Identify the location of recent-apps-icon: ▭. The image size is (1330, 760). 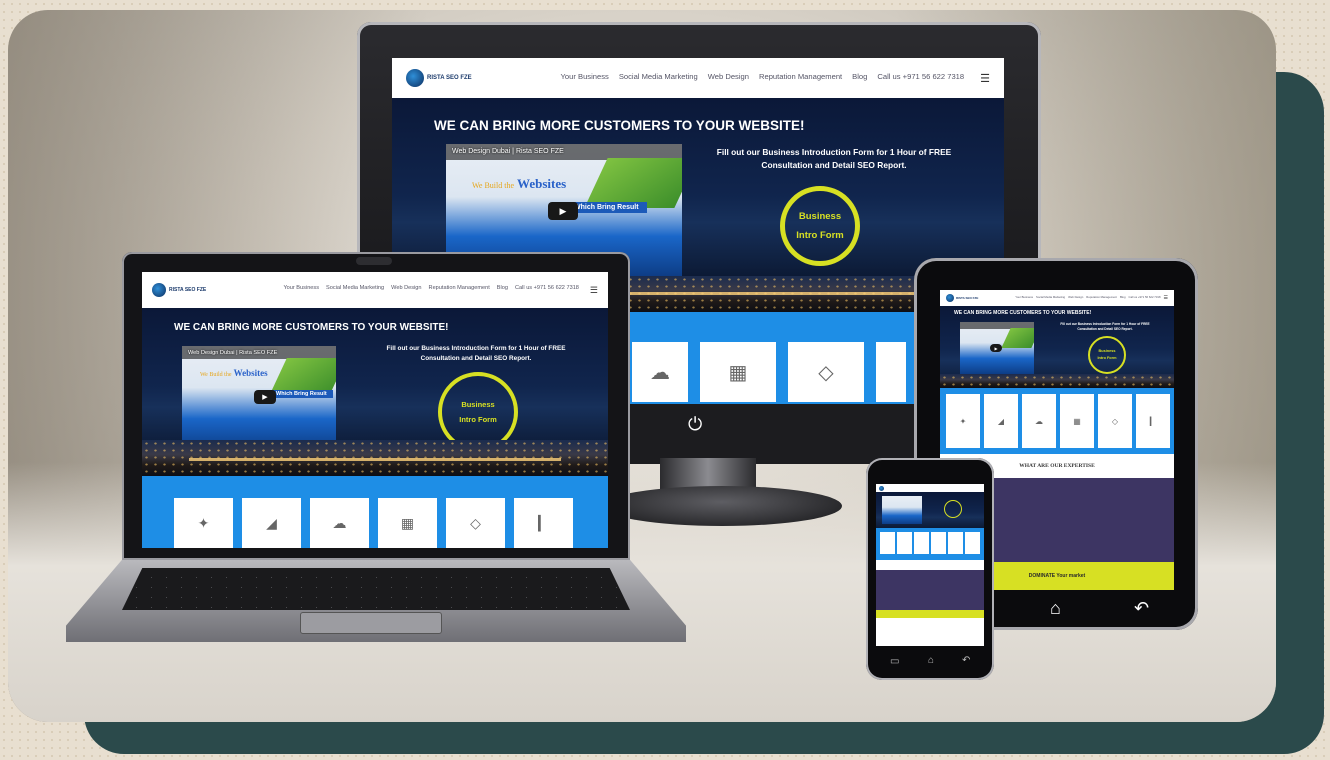
(894, 661).